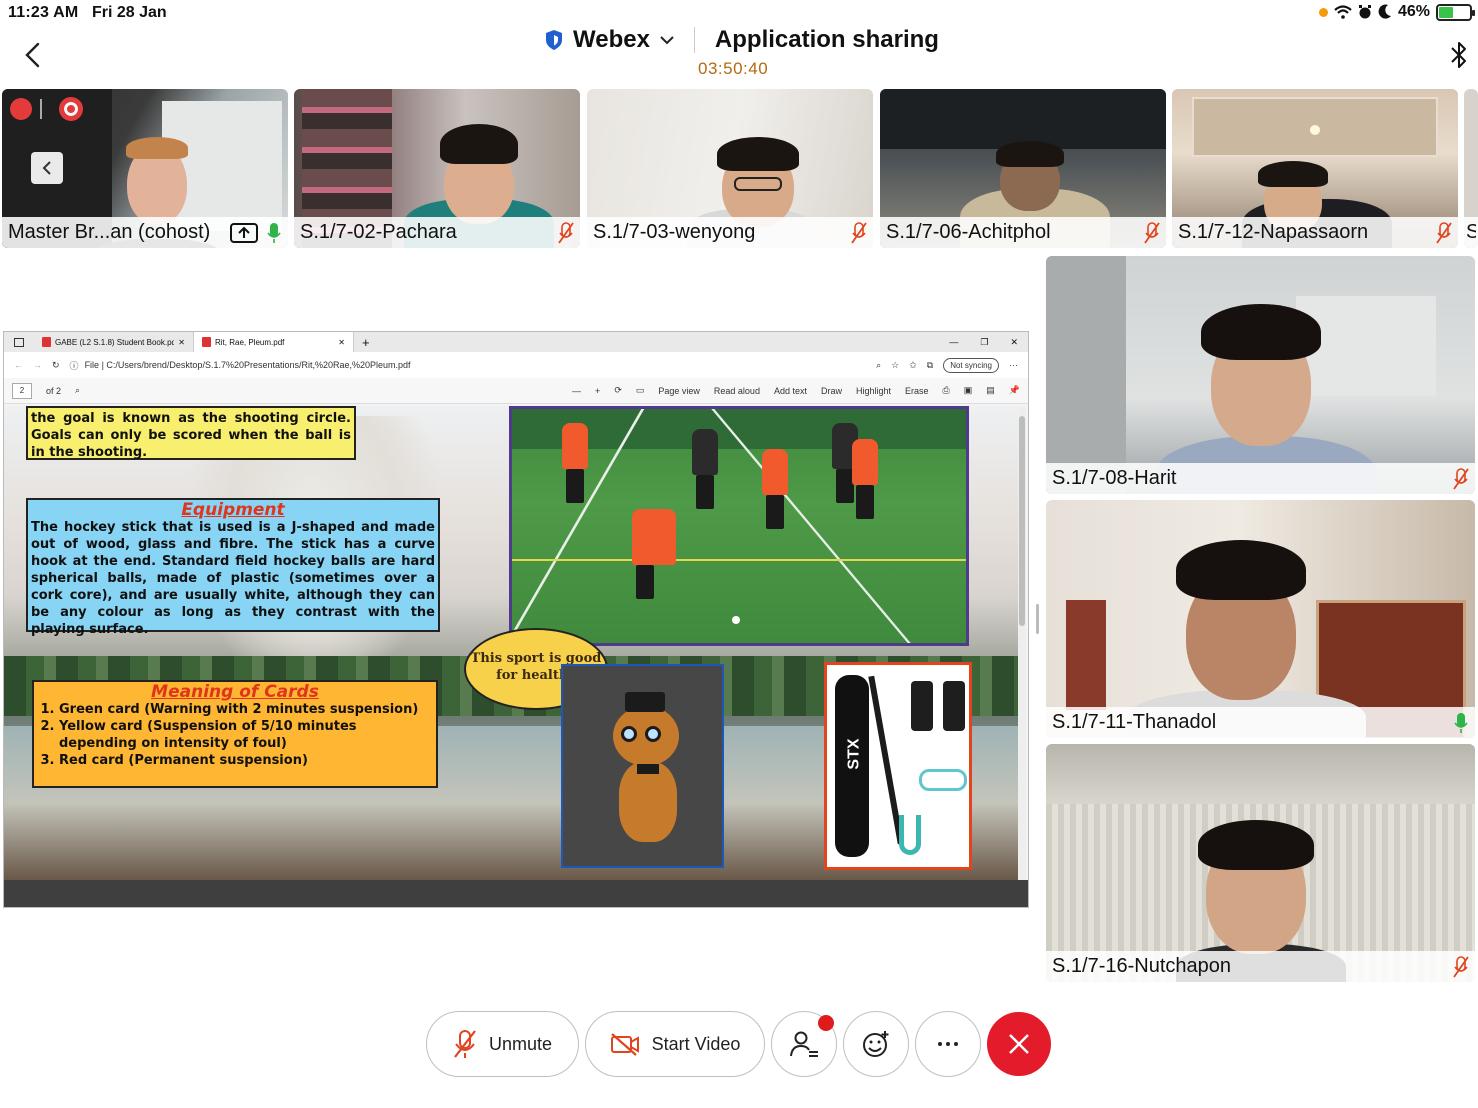 This screenshot has height=1108, width=1478. I want to click on muted-host-icon, so click(21, 109).